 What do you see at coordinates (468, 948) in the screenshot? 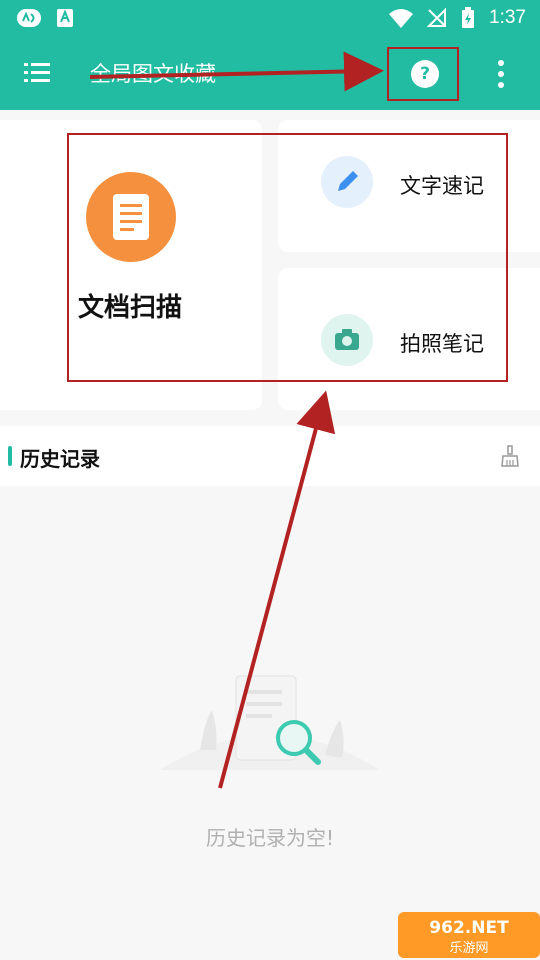
I see `svg-text: 乐游网` at bounding box center [468, 948].